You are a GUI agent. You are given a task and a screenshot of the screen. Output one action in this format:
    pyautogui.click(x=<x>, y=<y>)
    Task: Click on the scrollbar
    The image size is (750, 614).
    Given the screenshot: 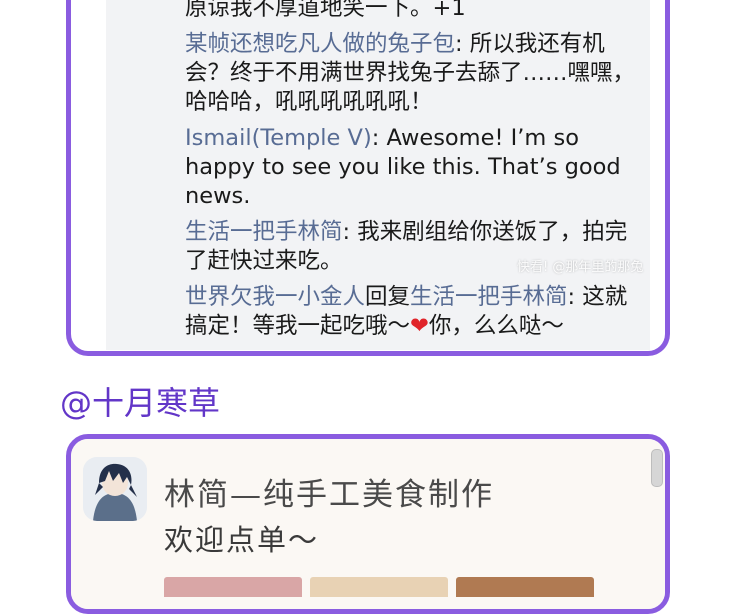 What is the action you would take?
    pyautogui.click(x=657, y=468)
    